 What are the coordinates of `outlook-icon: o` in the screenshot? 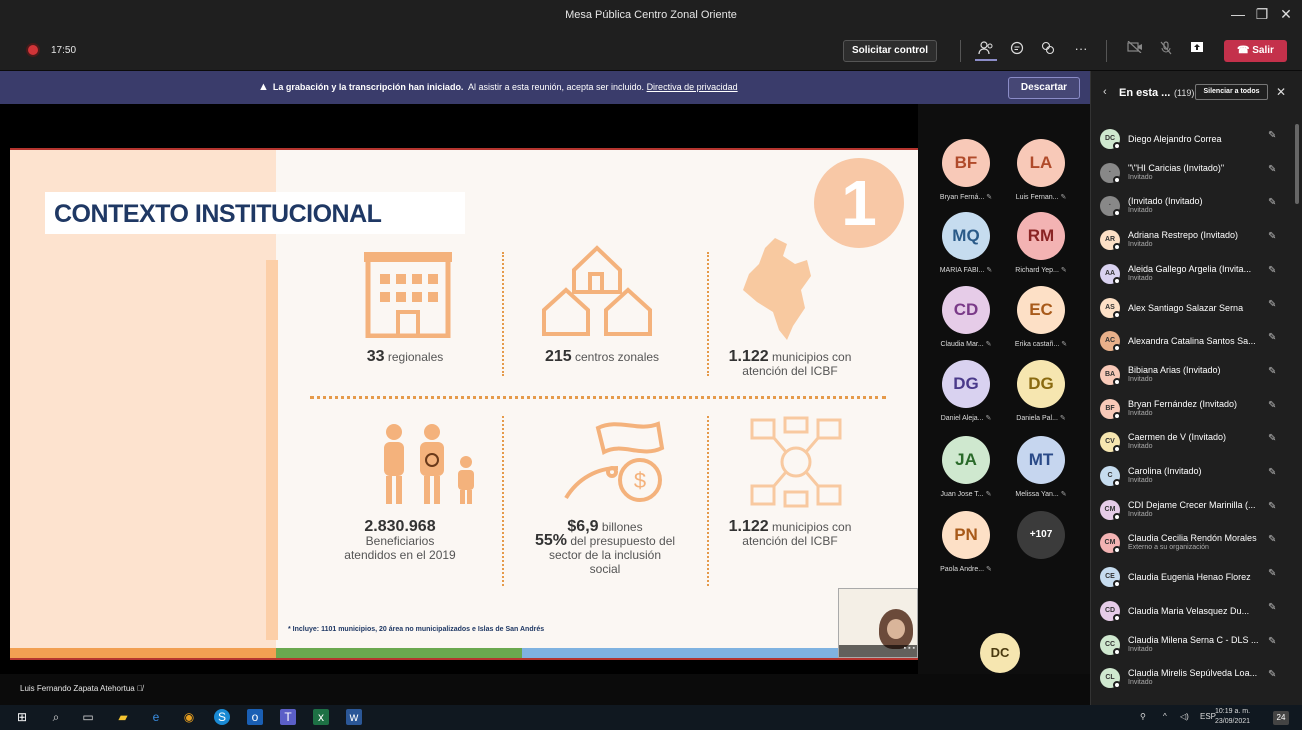 It's located at (255, 717).